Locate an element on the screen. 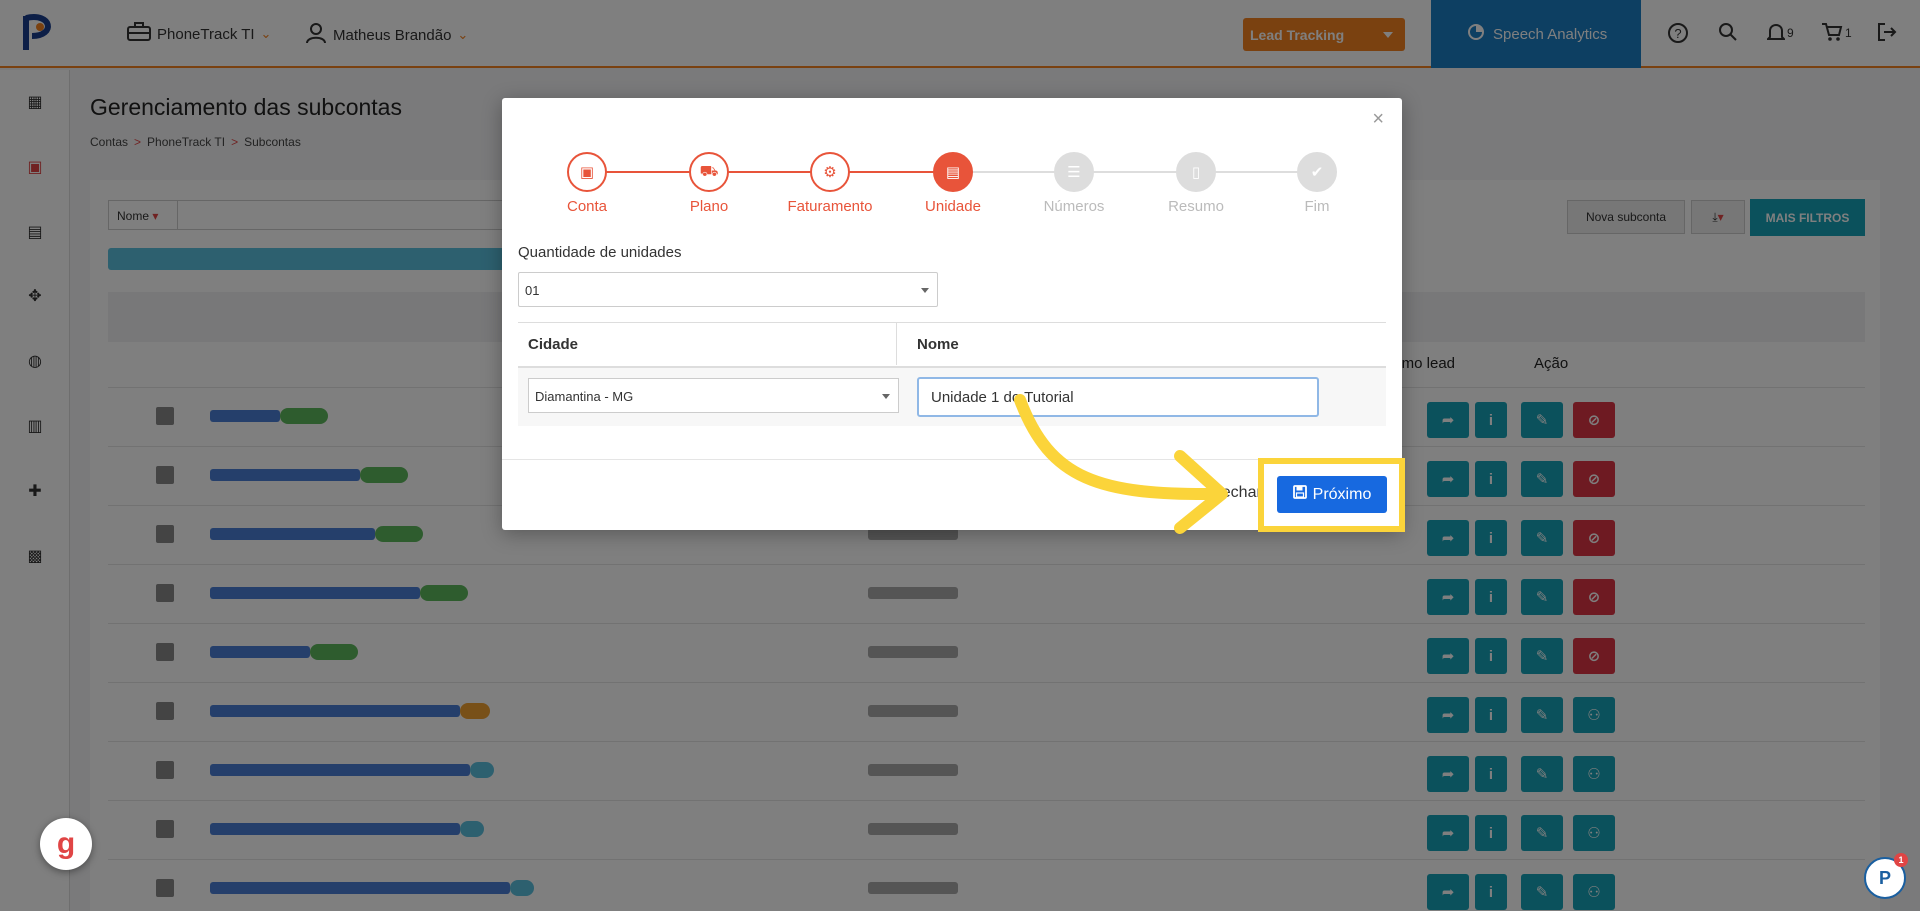 The height and width of the screenshot is (911, 1920). list-icon: ☰ is located at coordinates (1074, 172).